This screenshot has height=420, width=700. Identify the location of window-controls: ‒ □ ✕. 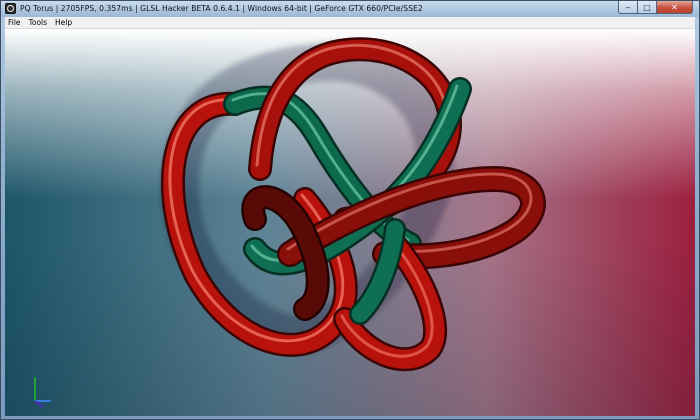
(655, 8).